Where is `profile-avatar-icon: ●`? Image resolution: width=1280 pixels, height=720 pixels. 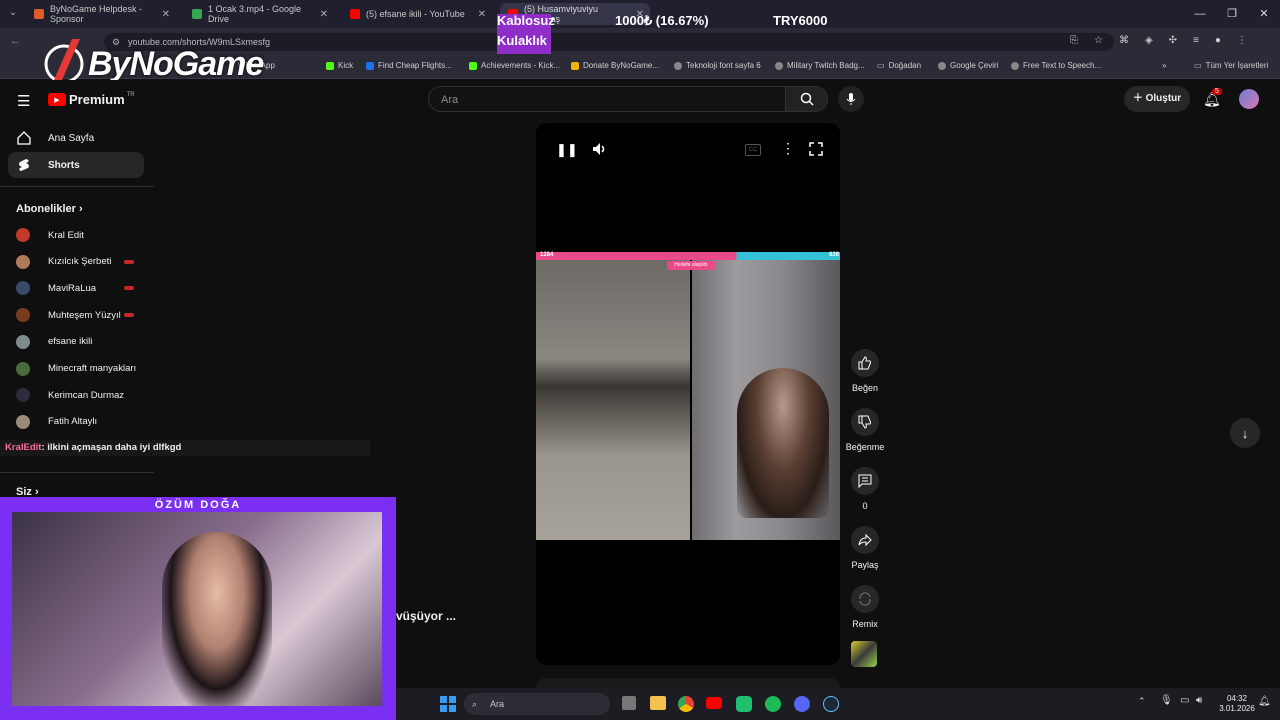
profile-avatar-icon: ● is located at coordinates (1218, 42).